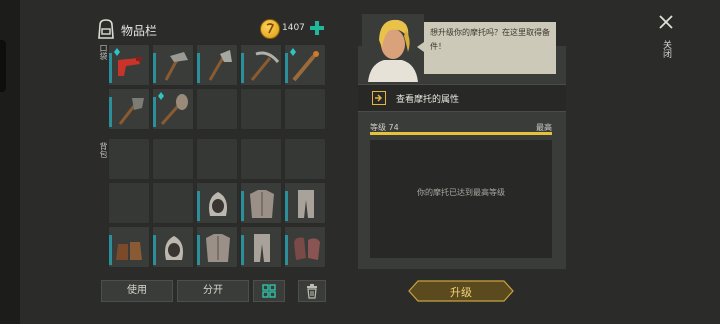 The image size is (720, 324). I want to click on trash-icon, so click(312, 291).